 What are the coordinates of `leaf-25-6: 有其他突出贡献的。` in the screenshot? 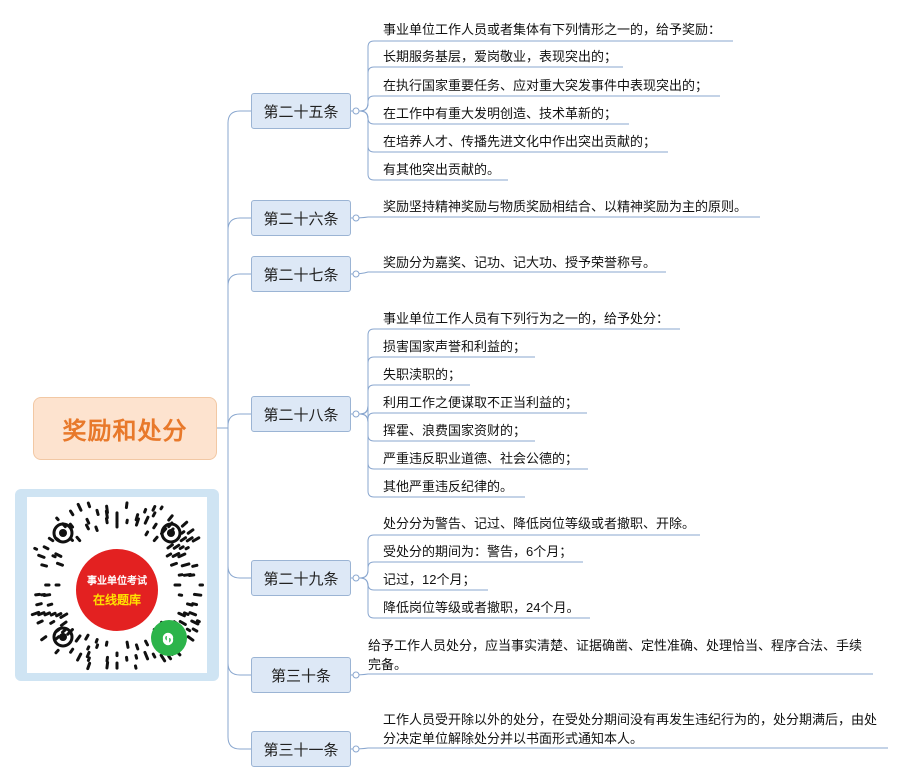 It's located at (441, 170).